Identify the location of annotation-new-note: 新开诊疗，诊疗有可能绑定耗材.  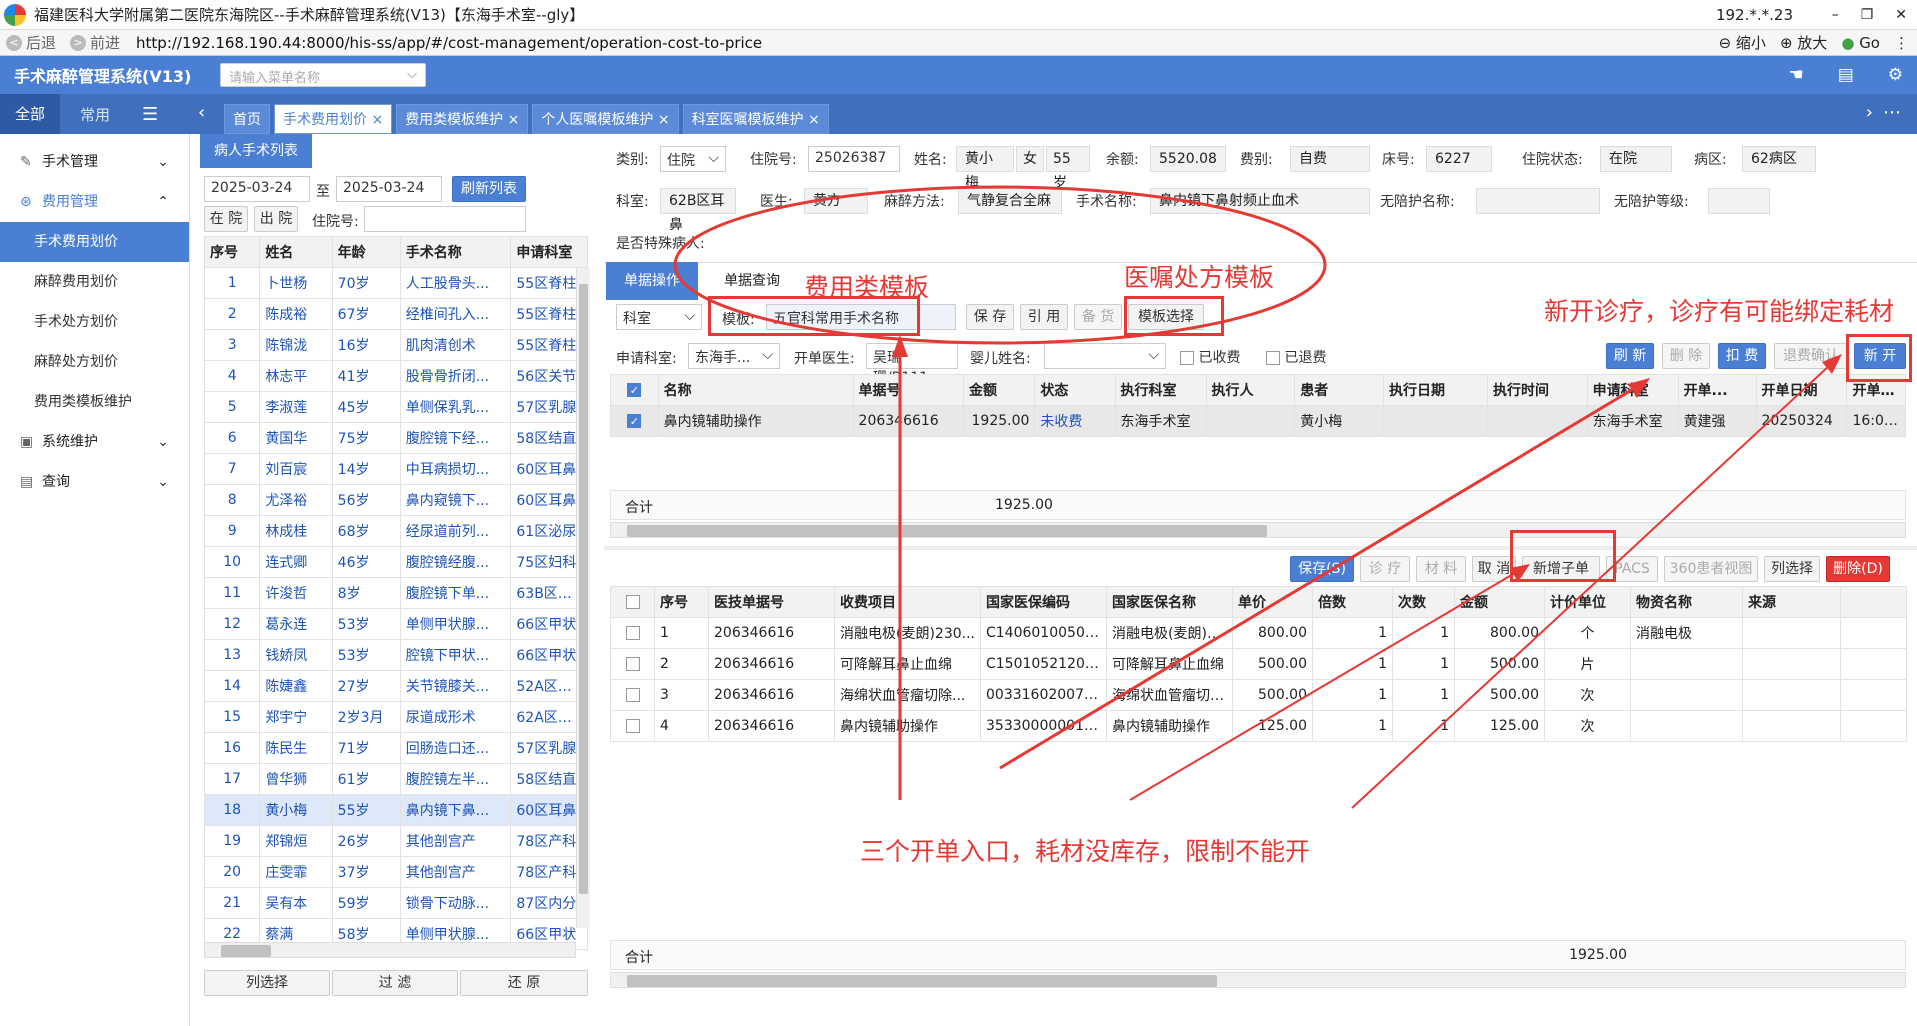
(1719, 311).